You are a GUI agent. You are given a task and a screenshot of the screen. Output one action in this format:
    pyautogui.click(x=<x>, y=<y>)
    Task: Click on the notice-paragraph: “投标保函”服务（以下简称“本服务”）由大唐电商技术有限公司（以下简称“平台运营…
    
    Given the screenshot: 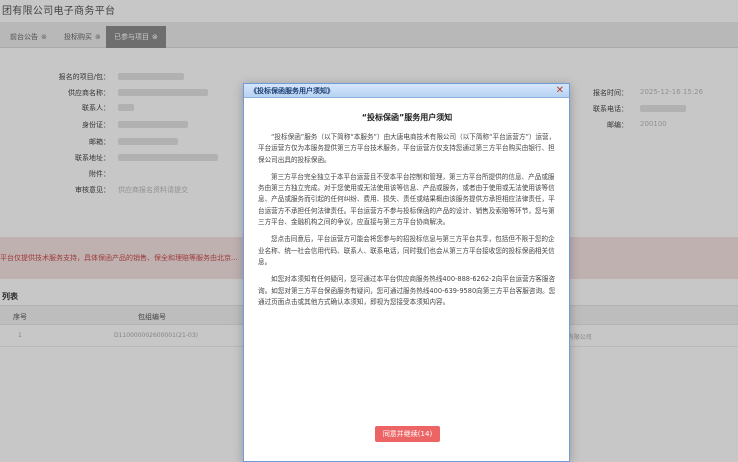 What is the action you would take?
    pyautogui.click(x=407, y=148)
    